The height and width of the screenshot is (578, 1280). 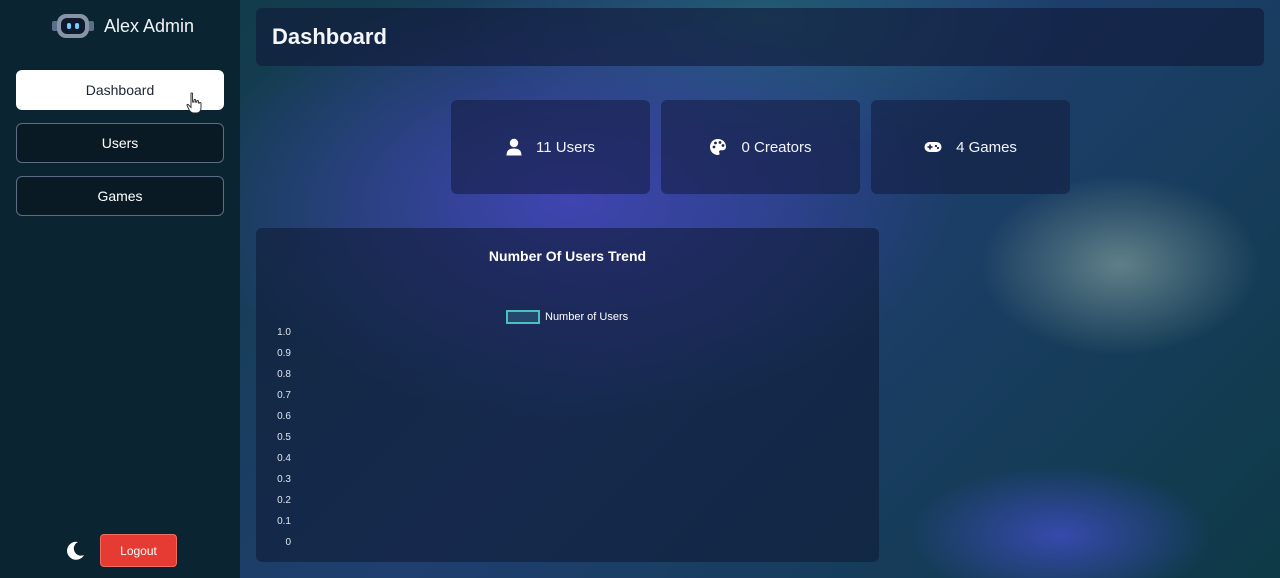 What do you see at coordinates (284, 479) in the screenshot?
I see `y-tick-label: 0.3` at bounding box center [284, 479].